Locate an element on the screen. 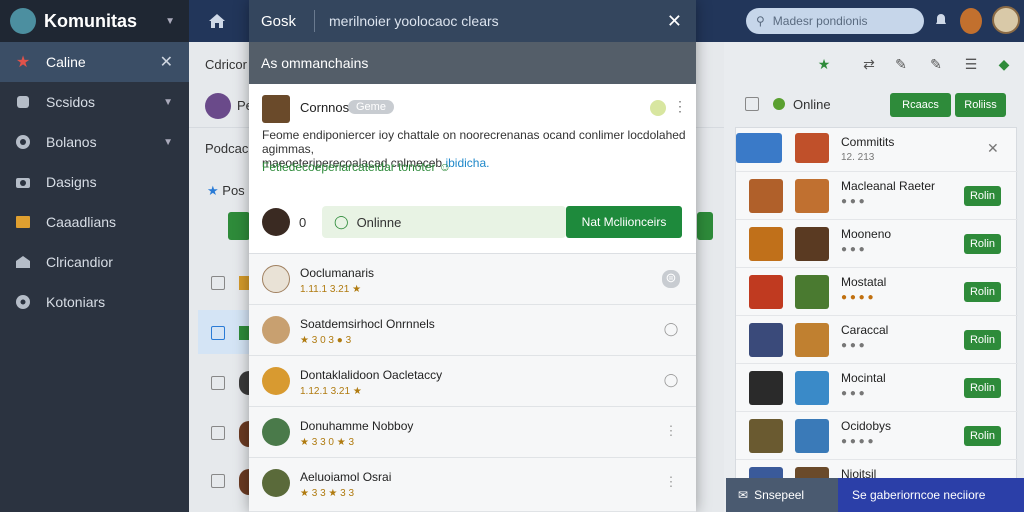 The height and width of the screenshot is (512, 1024). item-meta: 1.12.1 3.21 ★ is located at coordinates (331, 391).